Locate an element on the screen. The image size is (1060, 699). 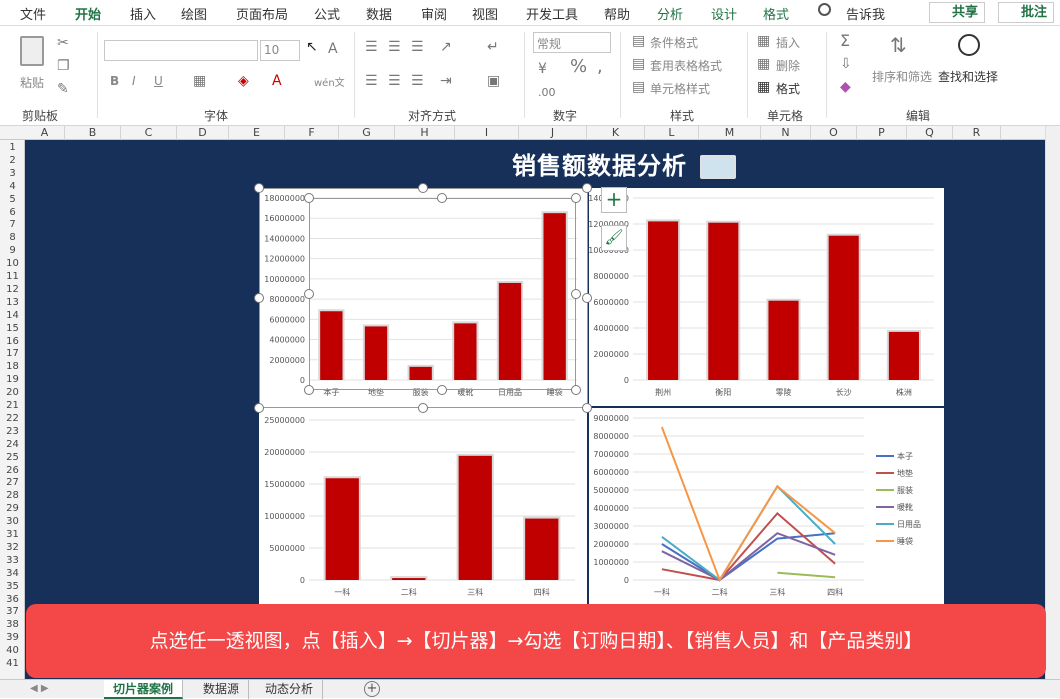
underline-button: U is located at coordinates (158, 81).